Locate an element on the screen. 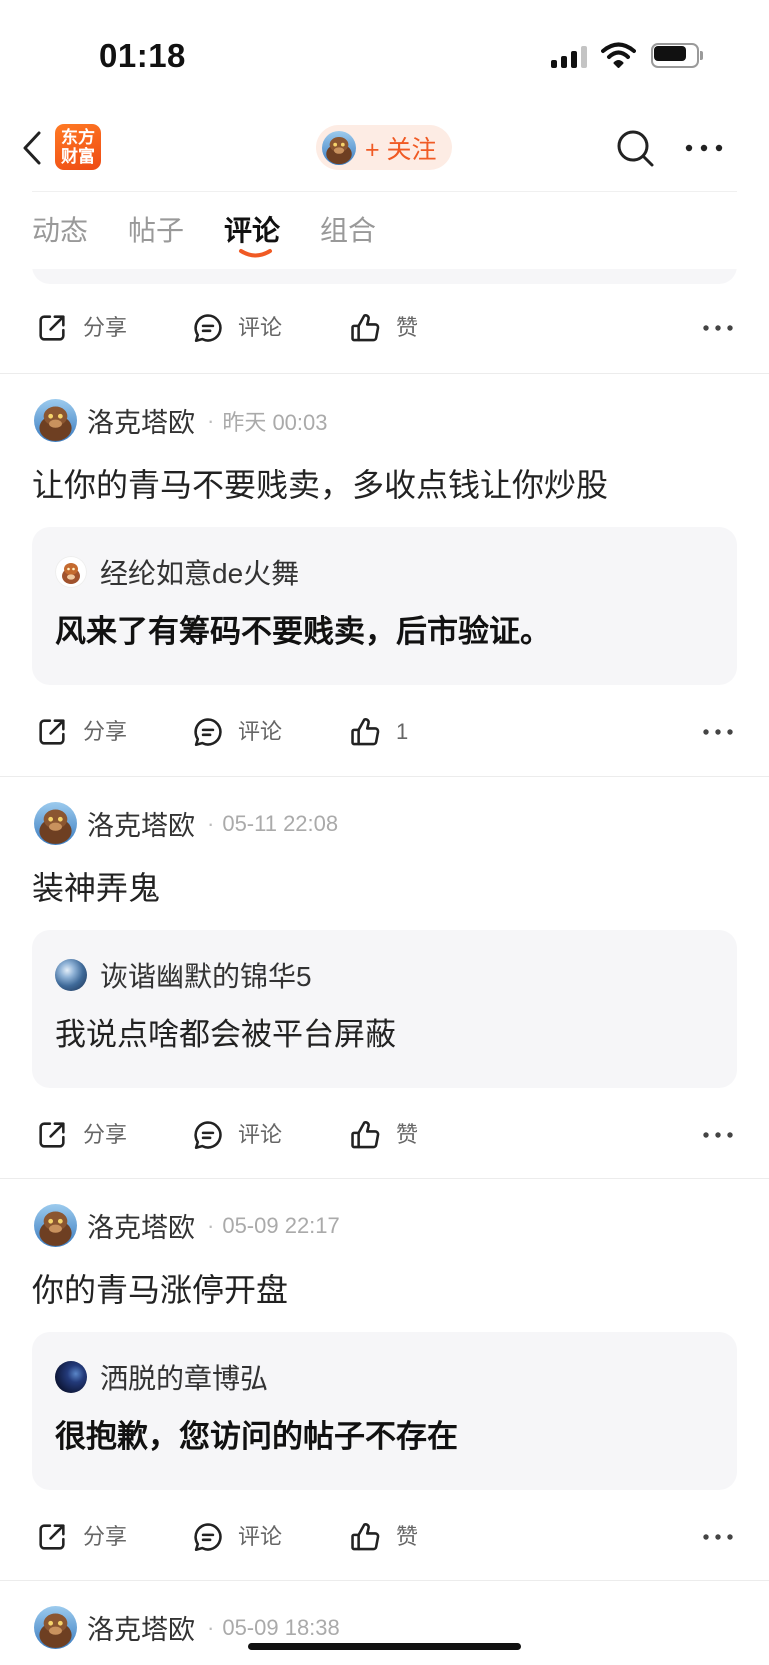 Image resolution: width=769 pixels, height=1665 pixels. chevron-left-icon is located at coordinates (32, 148).